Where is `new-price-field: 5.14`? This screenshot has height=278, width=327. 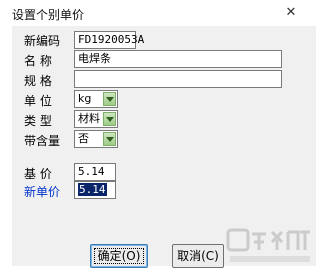 new-price-field: 5.14 is located at coordinates (95, 190).